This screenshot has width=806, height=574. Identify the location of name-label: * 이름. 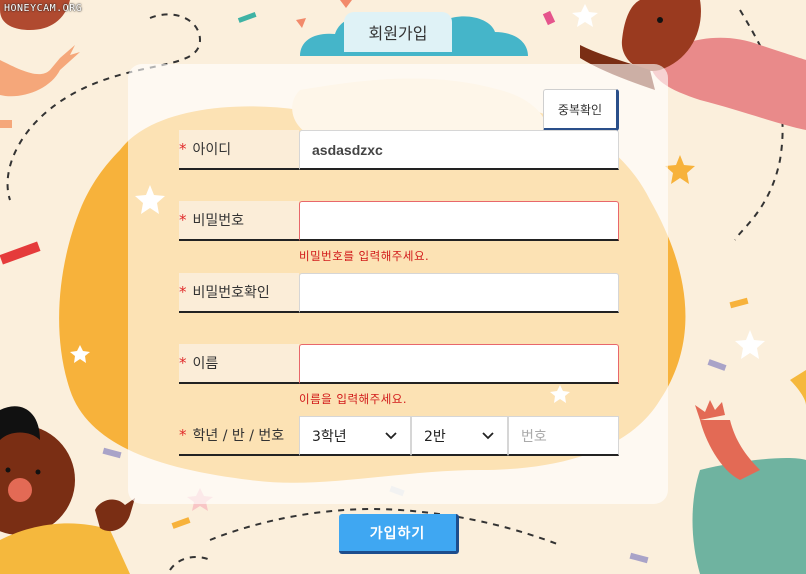
(239, 364).